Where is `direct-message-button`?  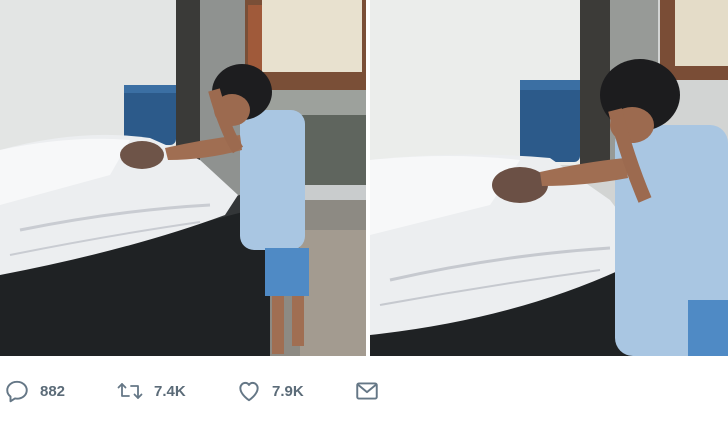 direct-message-button is located at coordinates (367, 391).